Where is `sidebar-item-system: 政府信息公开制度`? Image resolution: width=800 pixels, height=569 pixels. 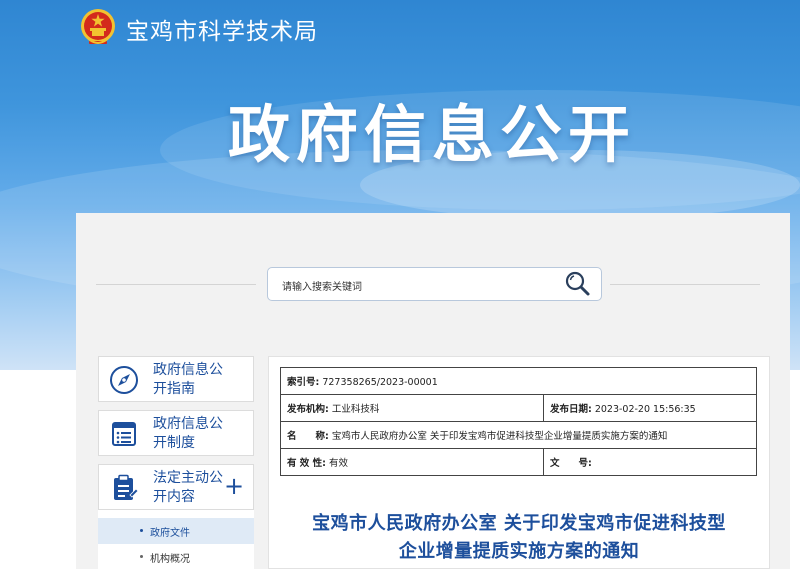
sidebar-item-system: 政府信息公开制度 is located at coordinates (176, 433).